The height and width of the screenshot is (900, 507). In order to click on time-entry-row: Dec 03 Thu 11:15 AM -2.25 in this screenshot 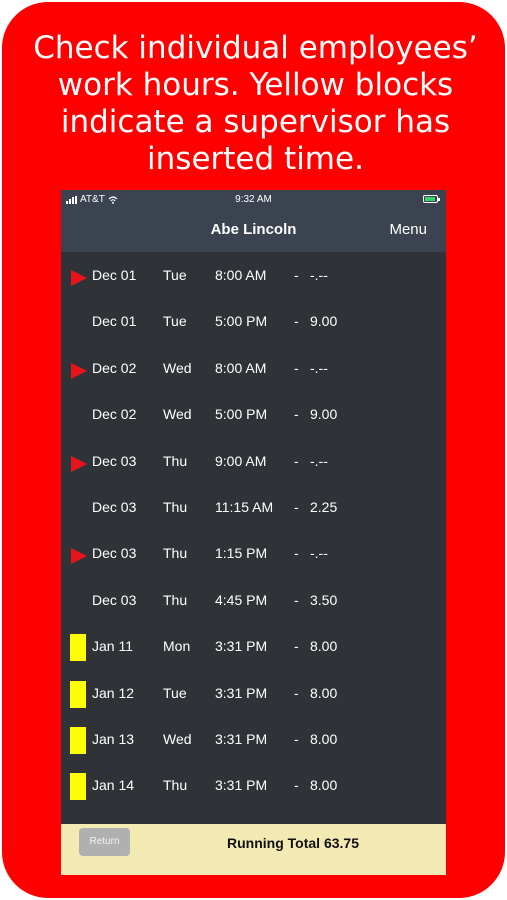, I will do `click(253, 507)`.